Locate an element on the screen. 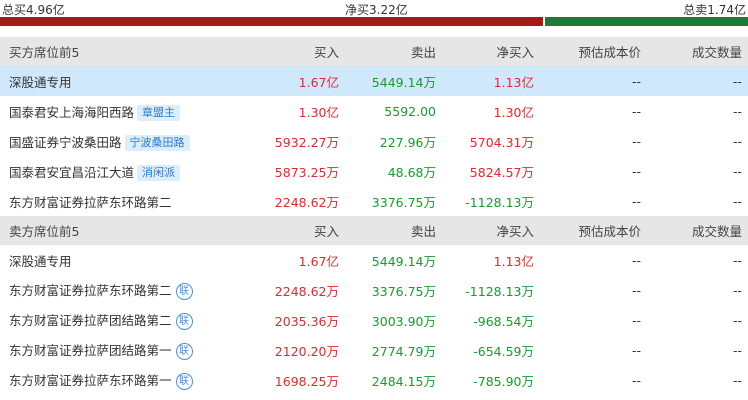  table-row: 国泰君安宜昌沿江大道 消闲派 5873.25万 48.68万 5824.57万 -- -- is located at coordinates (374, 171).